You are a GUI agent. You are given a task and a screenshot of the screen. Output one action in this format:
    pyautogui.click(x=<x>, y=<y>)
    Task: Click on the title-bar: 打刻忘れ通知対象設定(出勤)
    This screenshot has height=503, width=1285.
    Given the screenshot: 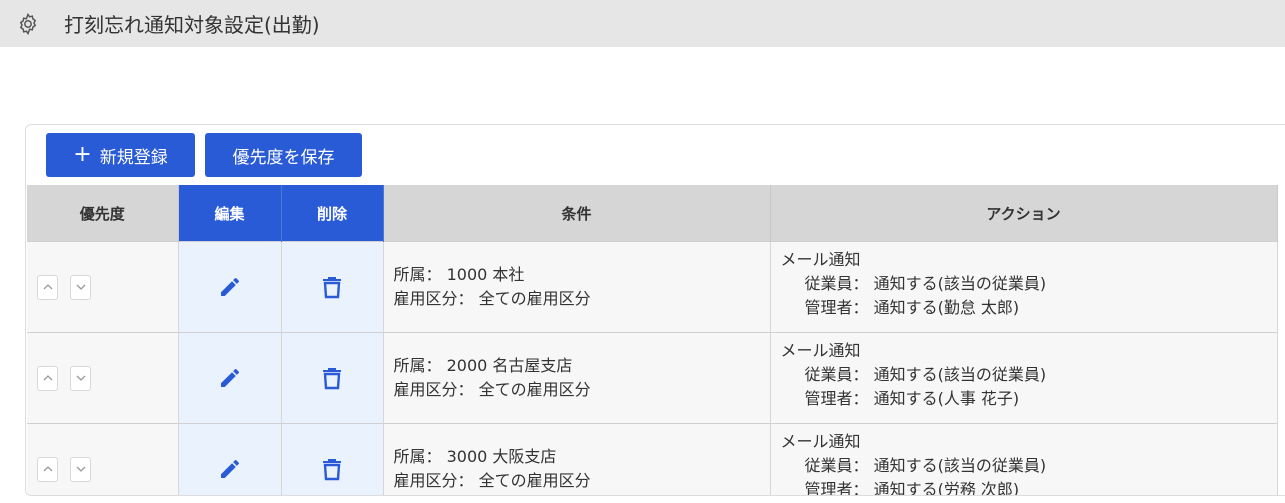 What is the action you would take?
    pyautogui.click(x=642, y=23)
    